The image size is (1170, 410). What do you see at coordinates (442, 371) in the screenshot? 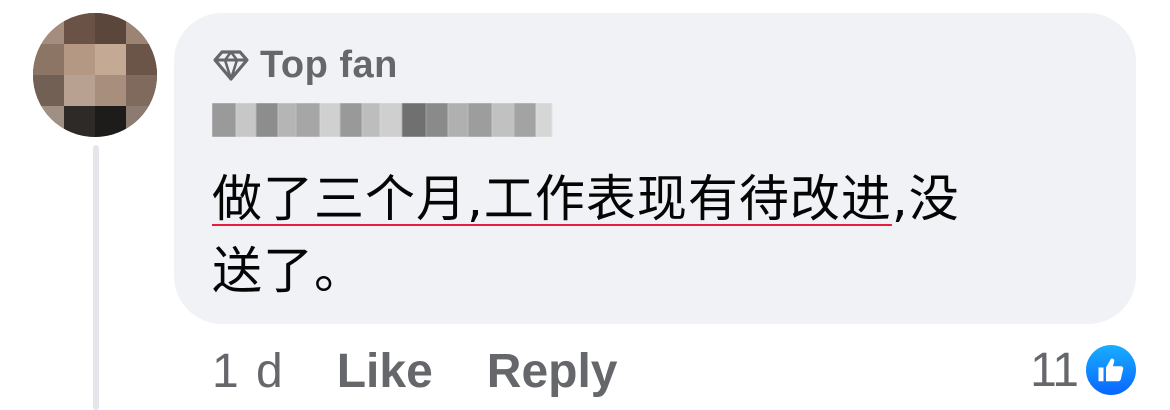
I see `comment-actions: 1 d Like Reply` at bounding box center [442, 371].